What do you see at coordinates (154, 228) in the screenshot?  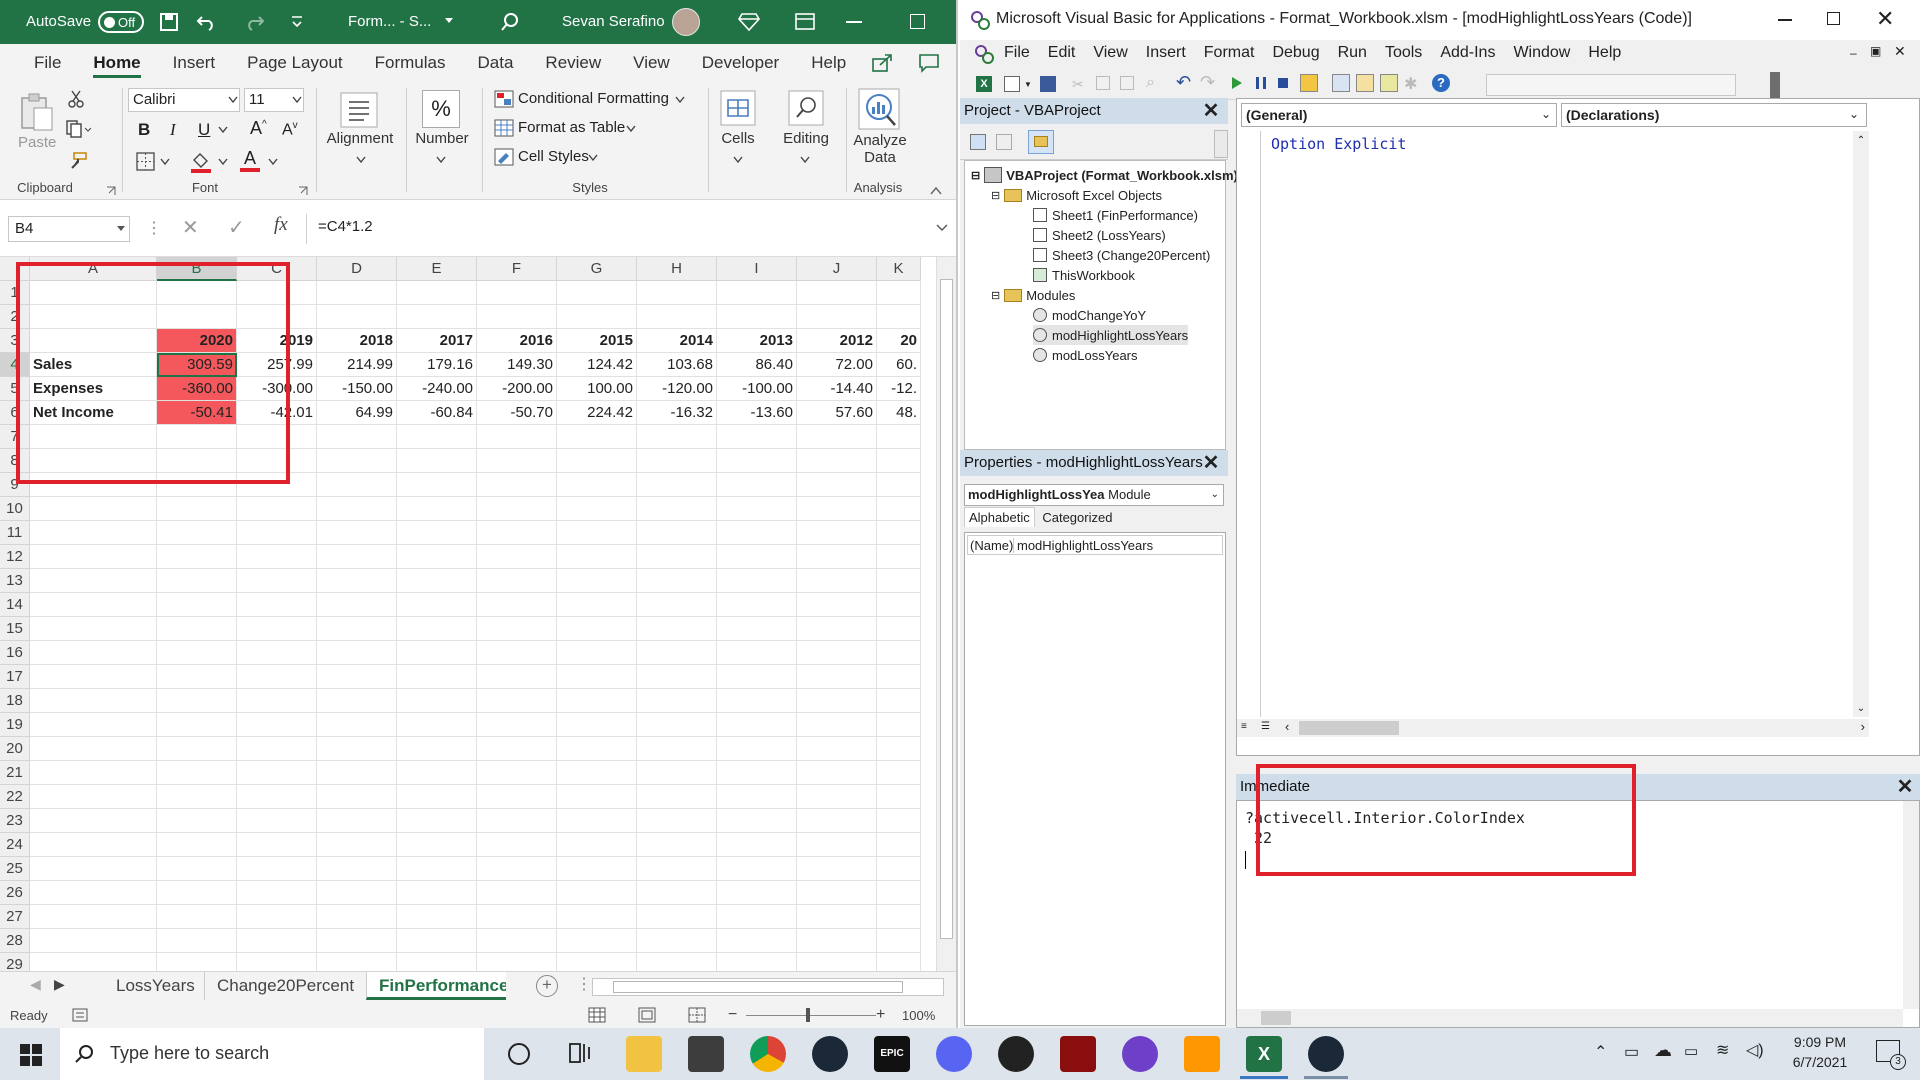 I see `more-options-icon: ⋮` at bounding box center [154, 228].